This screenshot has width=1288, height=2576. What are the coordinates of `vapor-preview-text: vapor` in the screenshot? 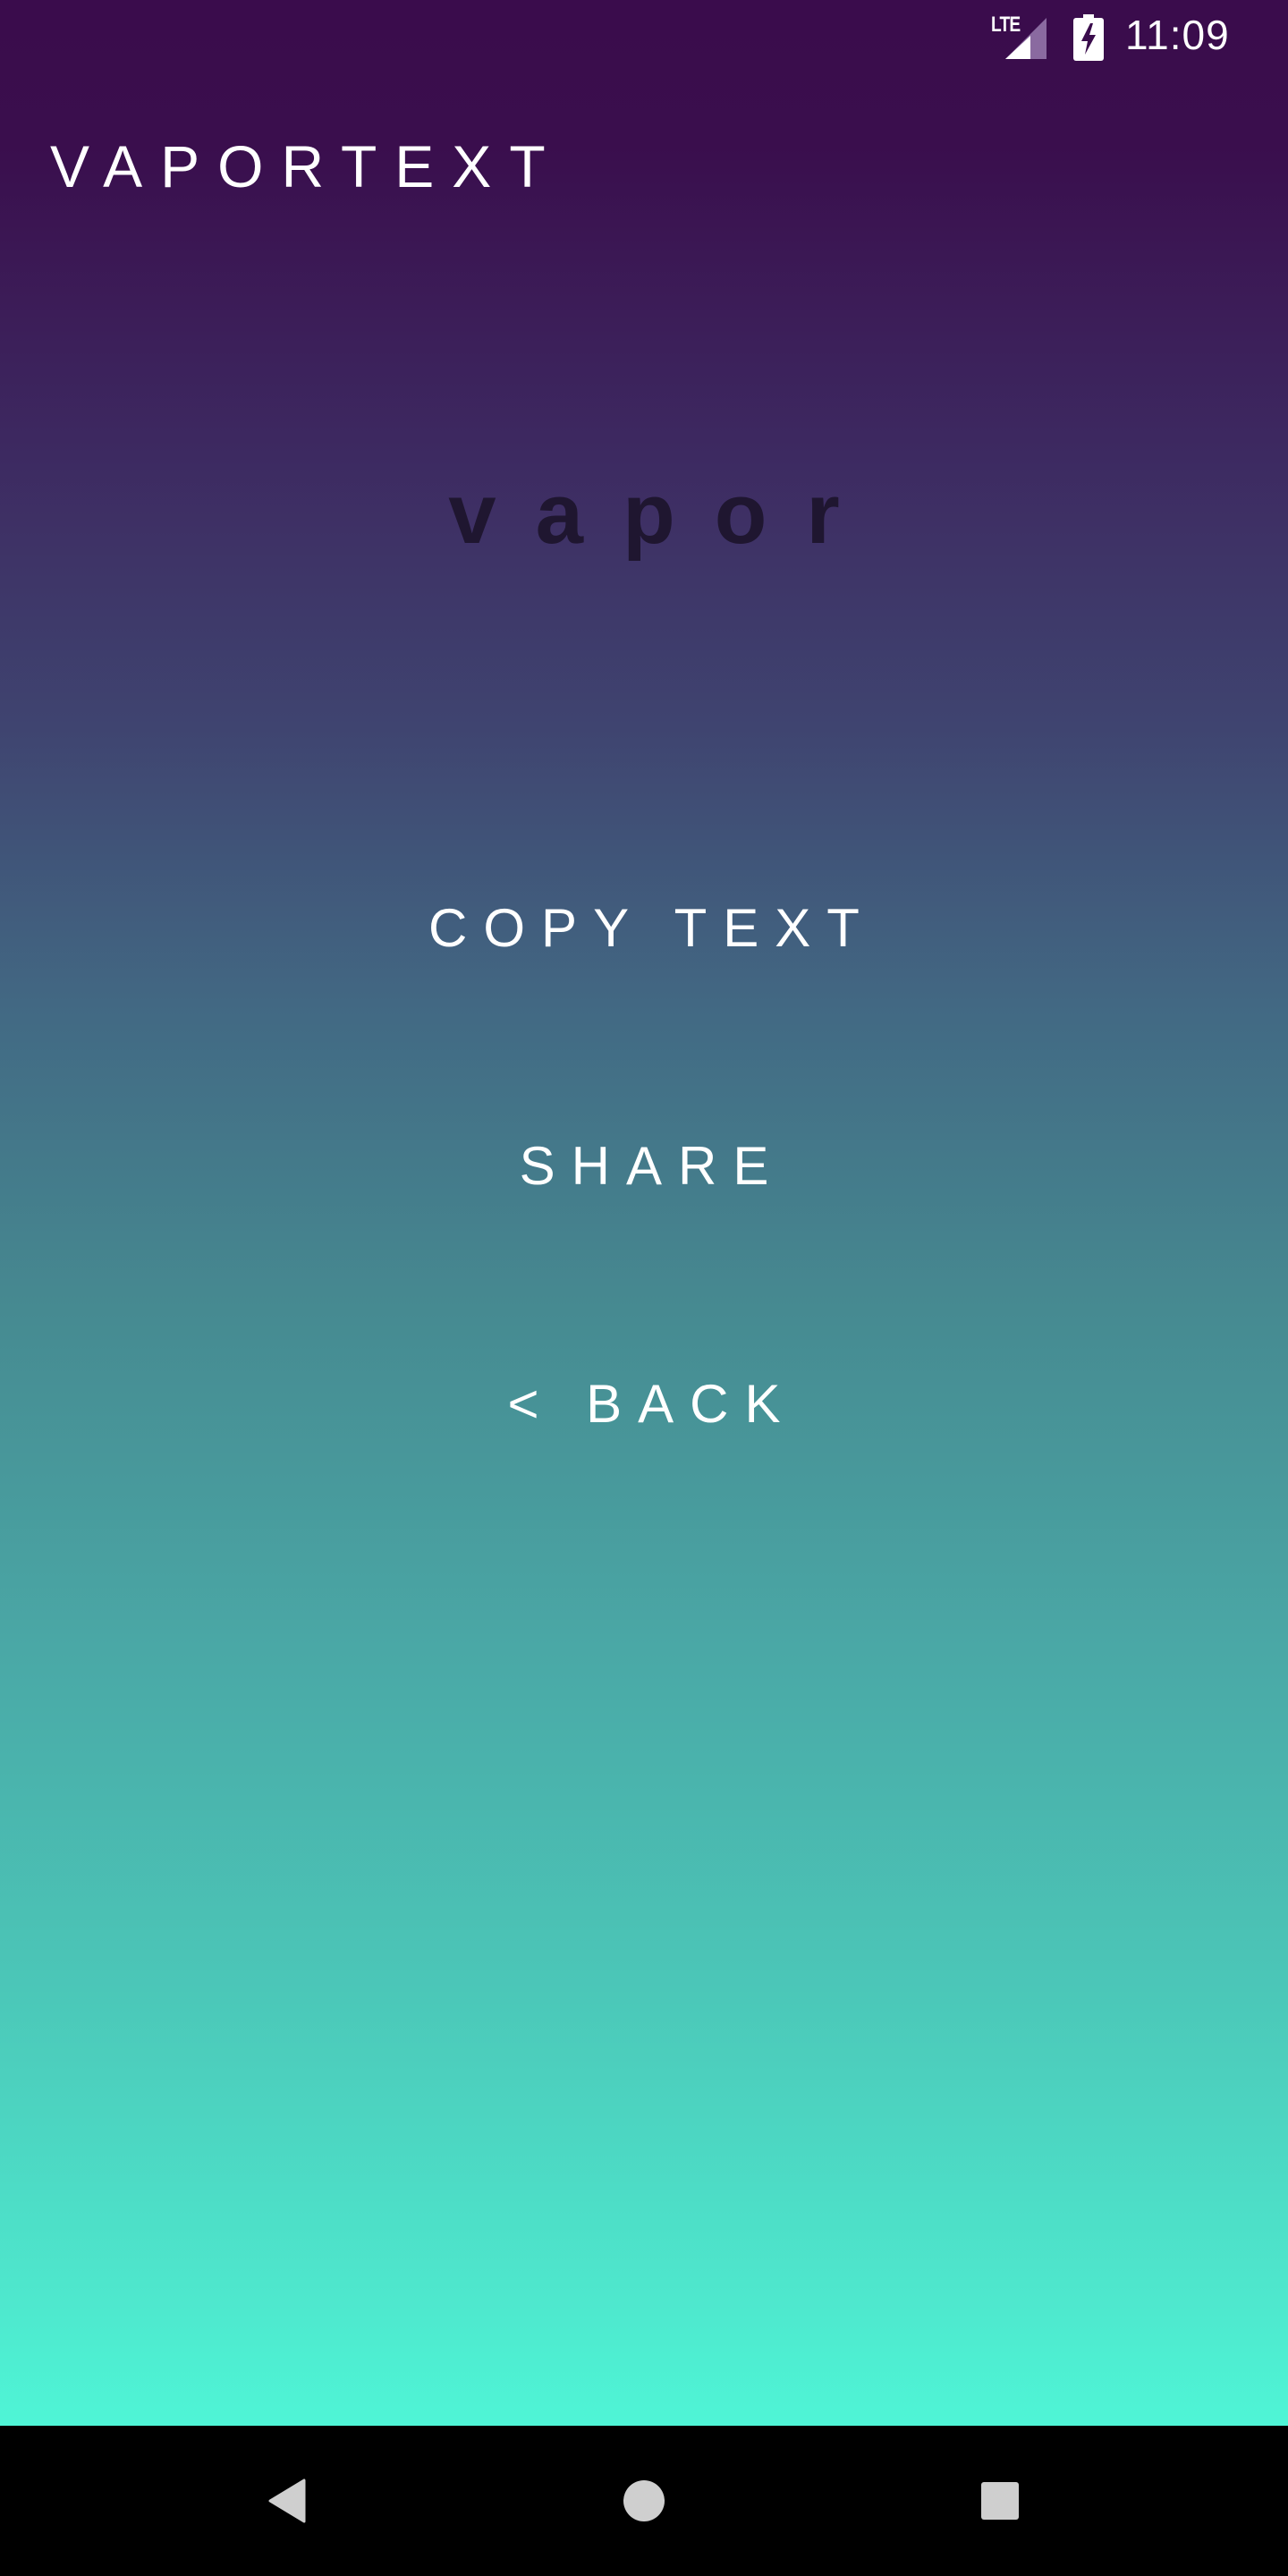 It's located at (663, 514).